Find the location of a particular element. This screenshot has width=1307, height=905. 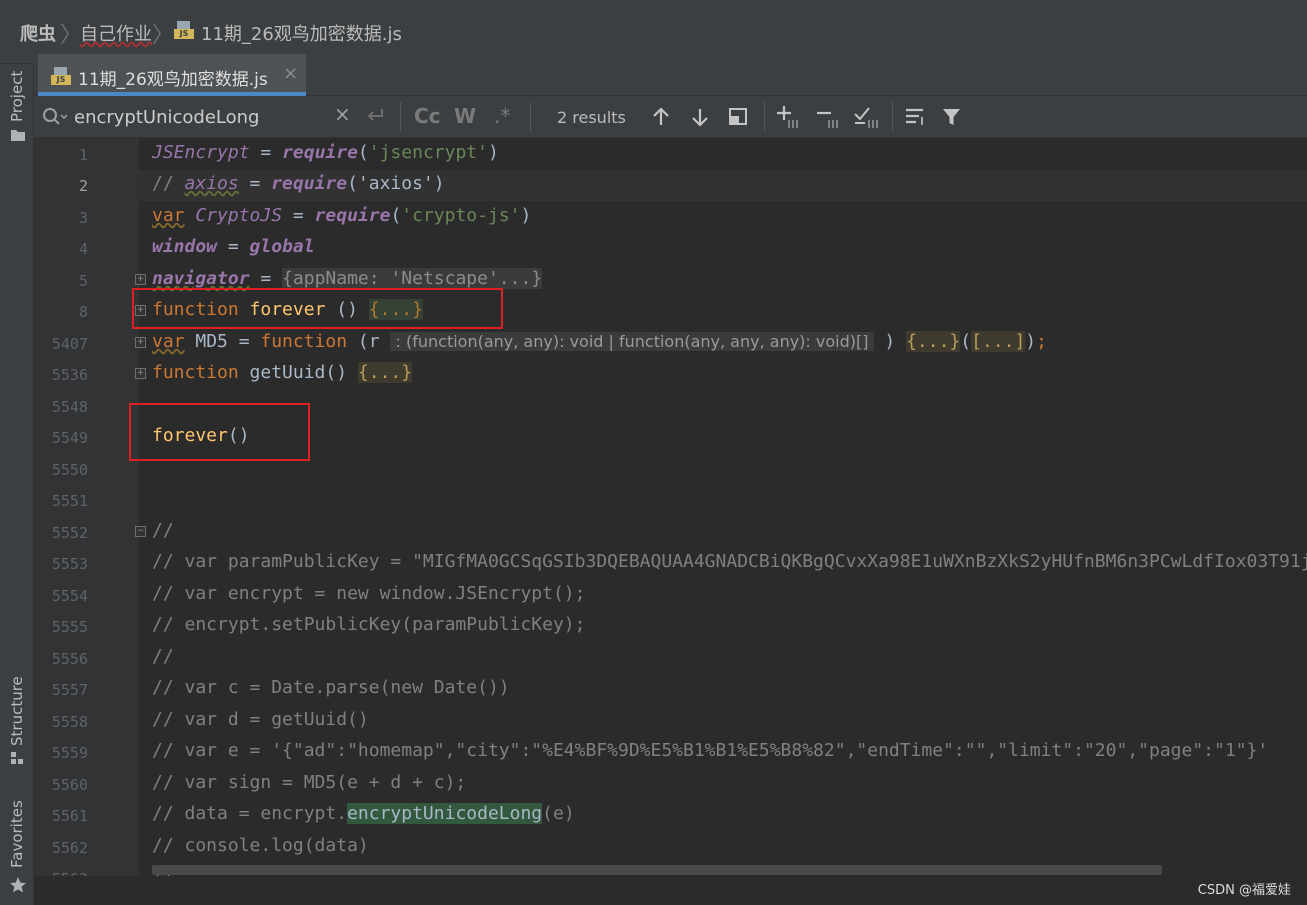

tool-window-strip: Project Structure Favorites is located at coordinates (17, 484).